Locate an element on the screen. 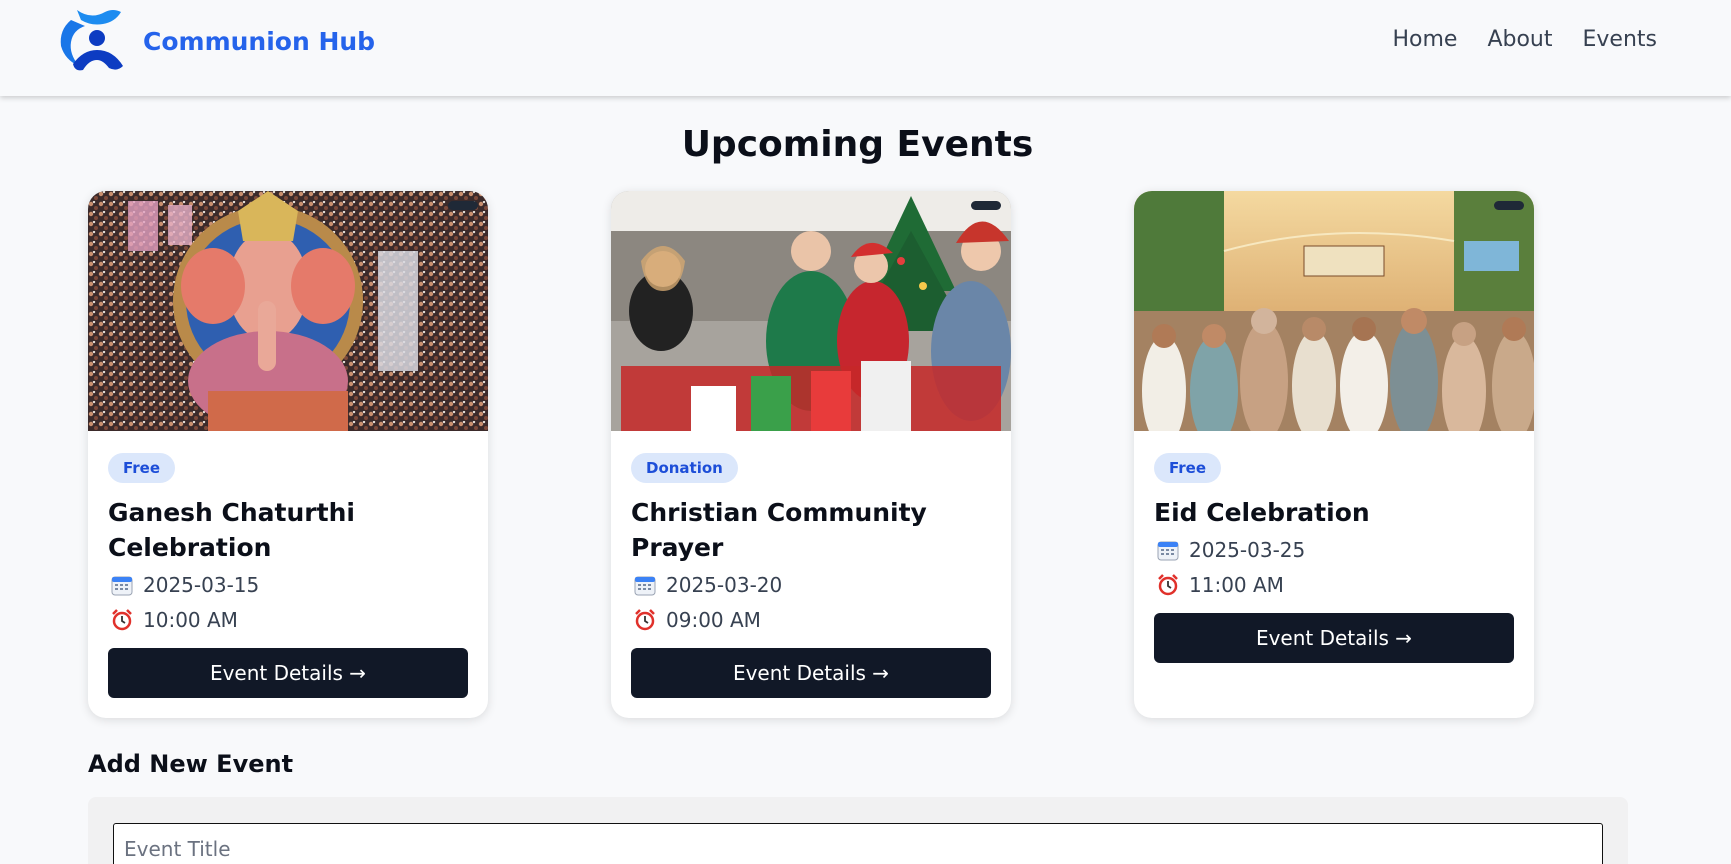  nav-about-link: About is located at coordinates (1519, 39).